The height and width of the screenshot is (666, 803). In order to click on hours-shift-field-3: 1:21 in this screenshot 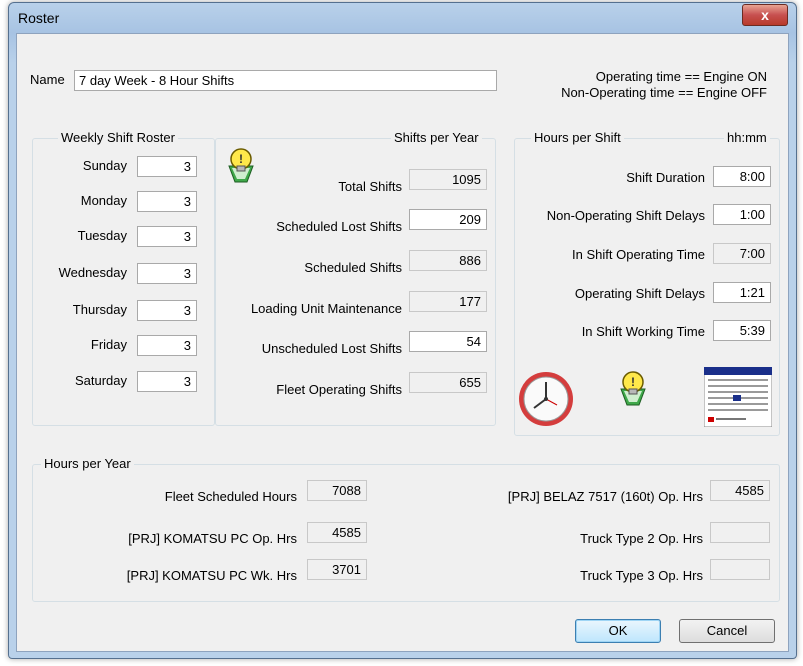, I will do `click(742, 292)`.